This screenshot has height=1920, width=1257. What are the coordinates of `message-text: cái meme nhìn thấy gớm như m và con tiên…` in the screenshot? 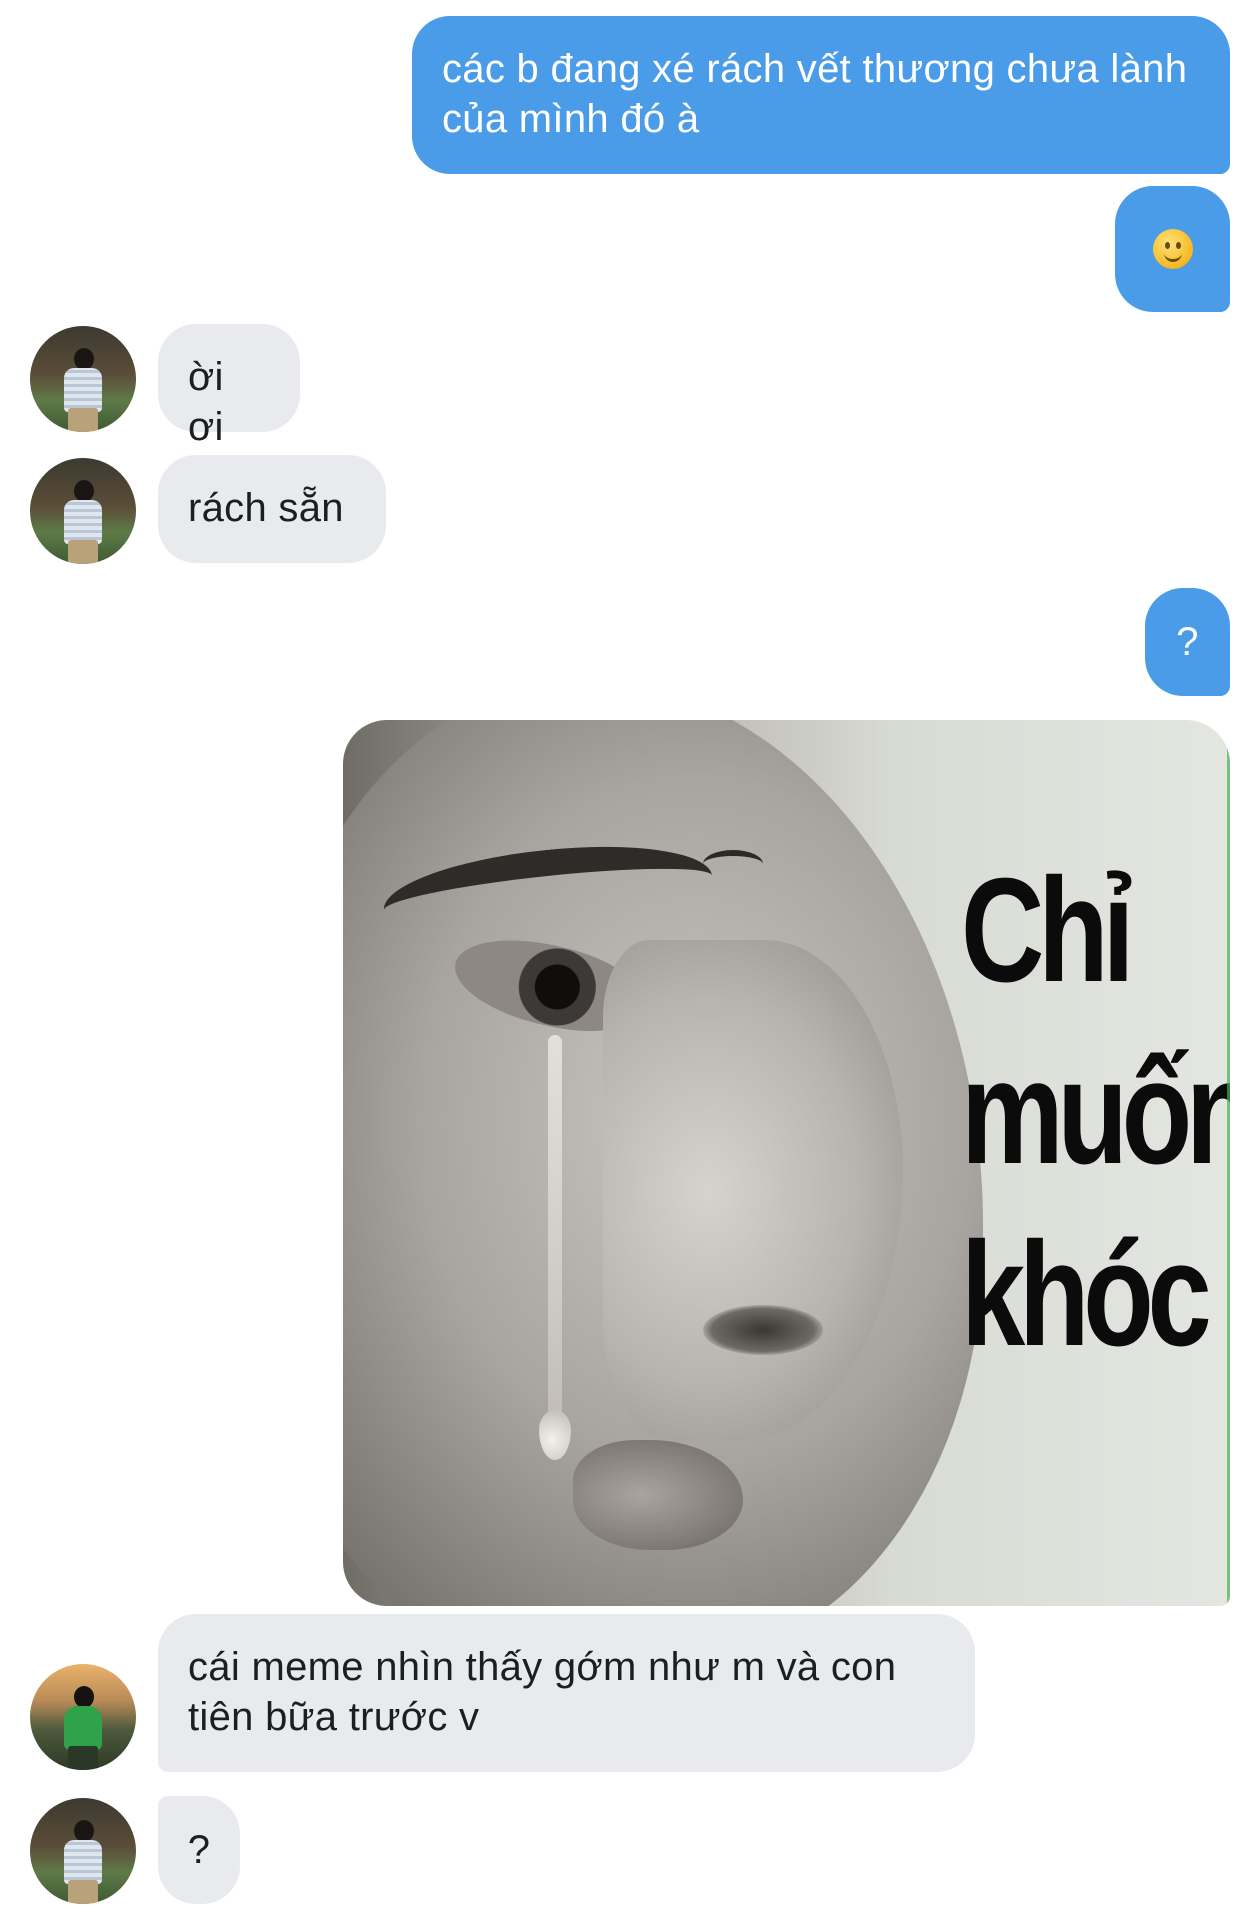 It's located at (542, 1692).